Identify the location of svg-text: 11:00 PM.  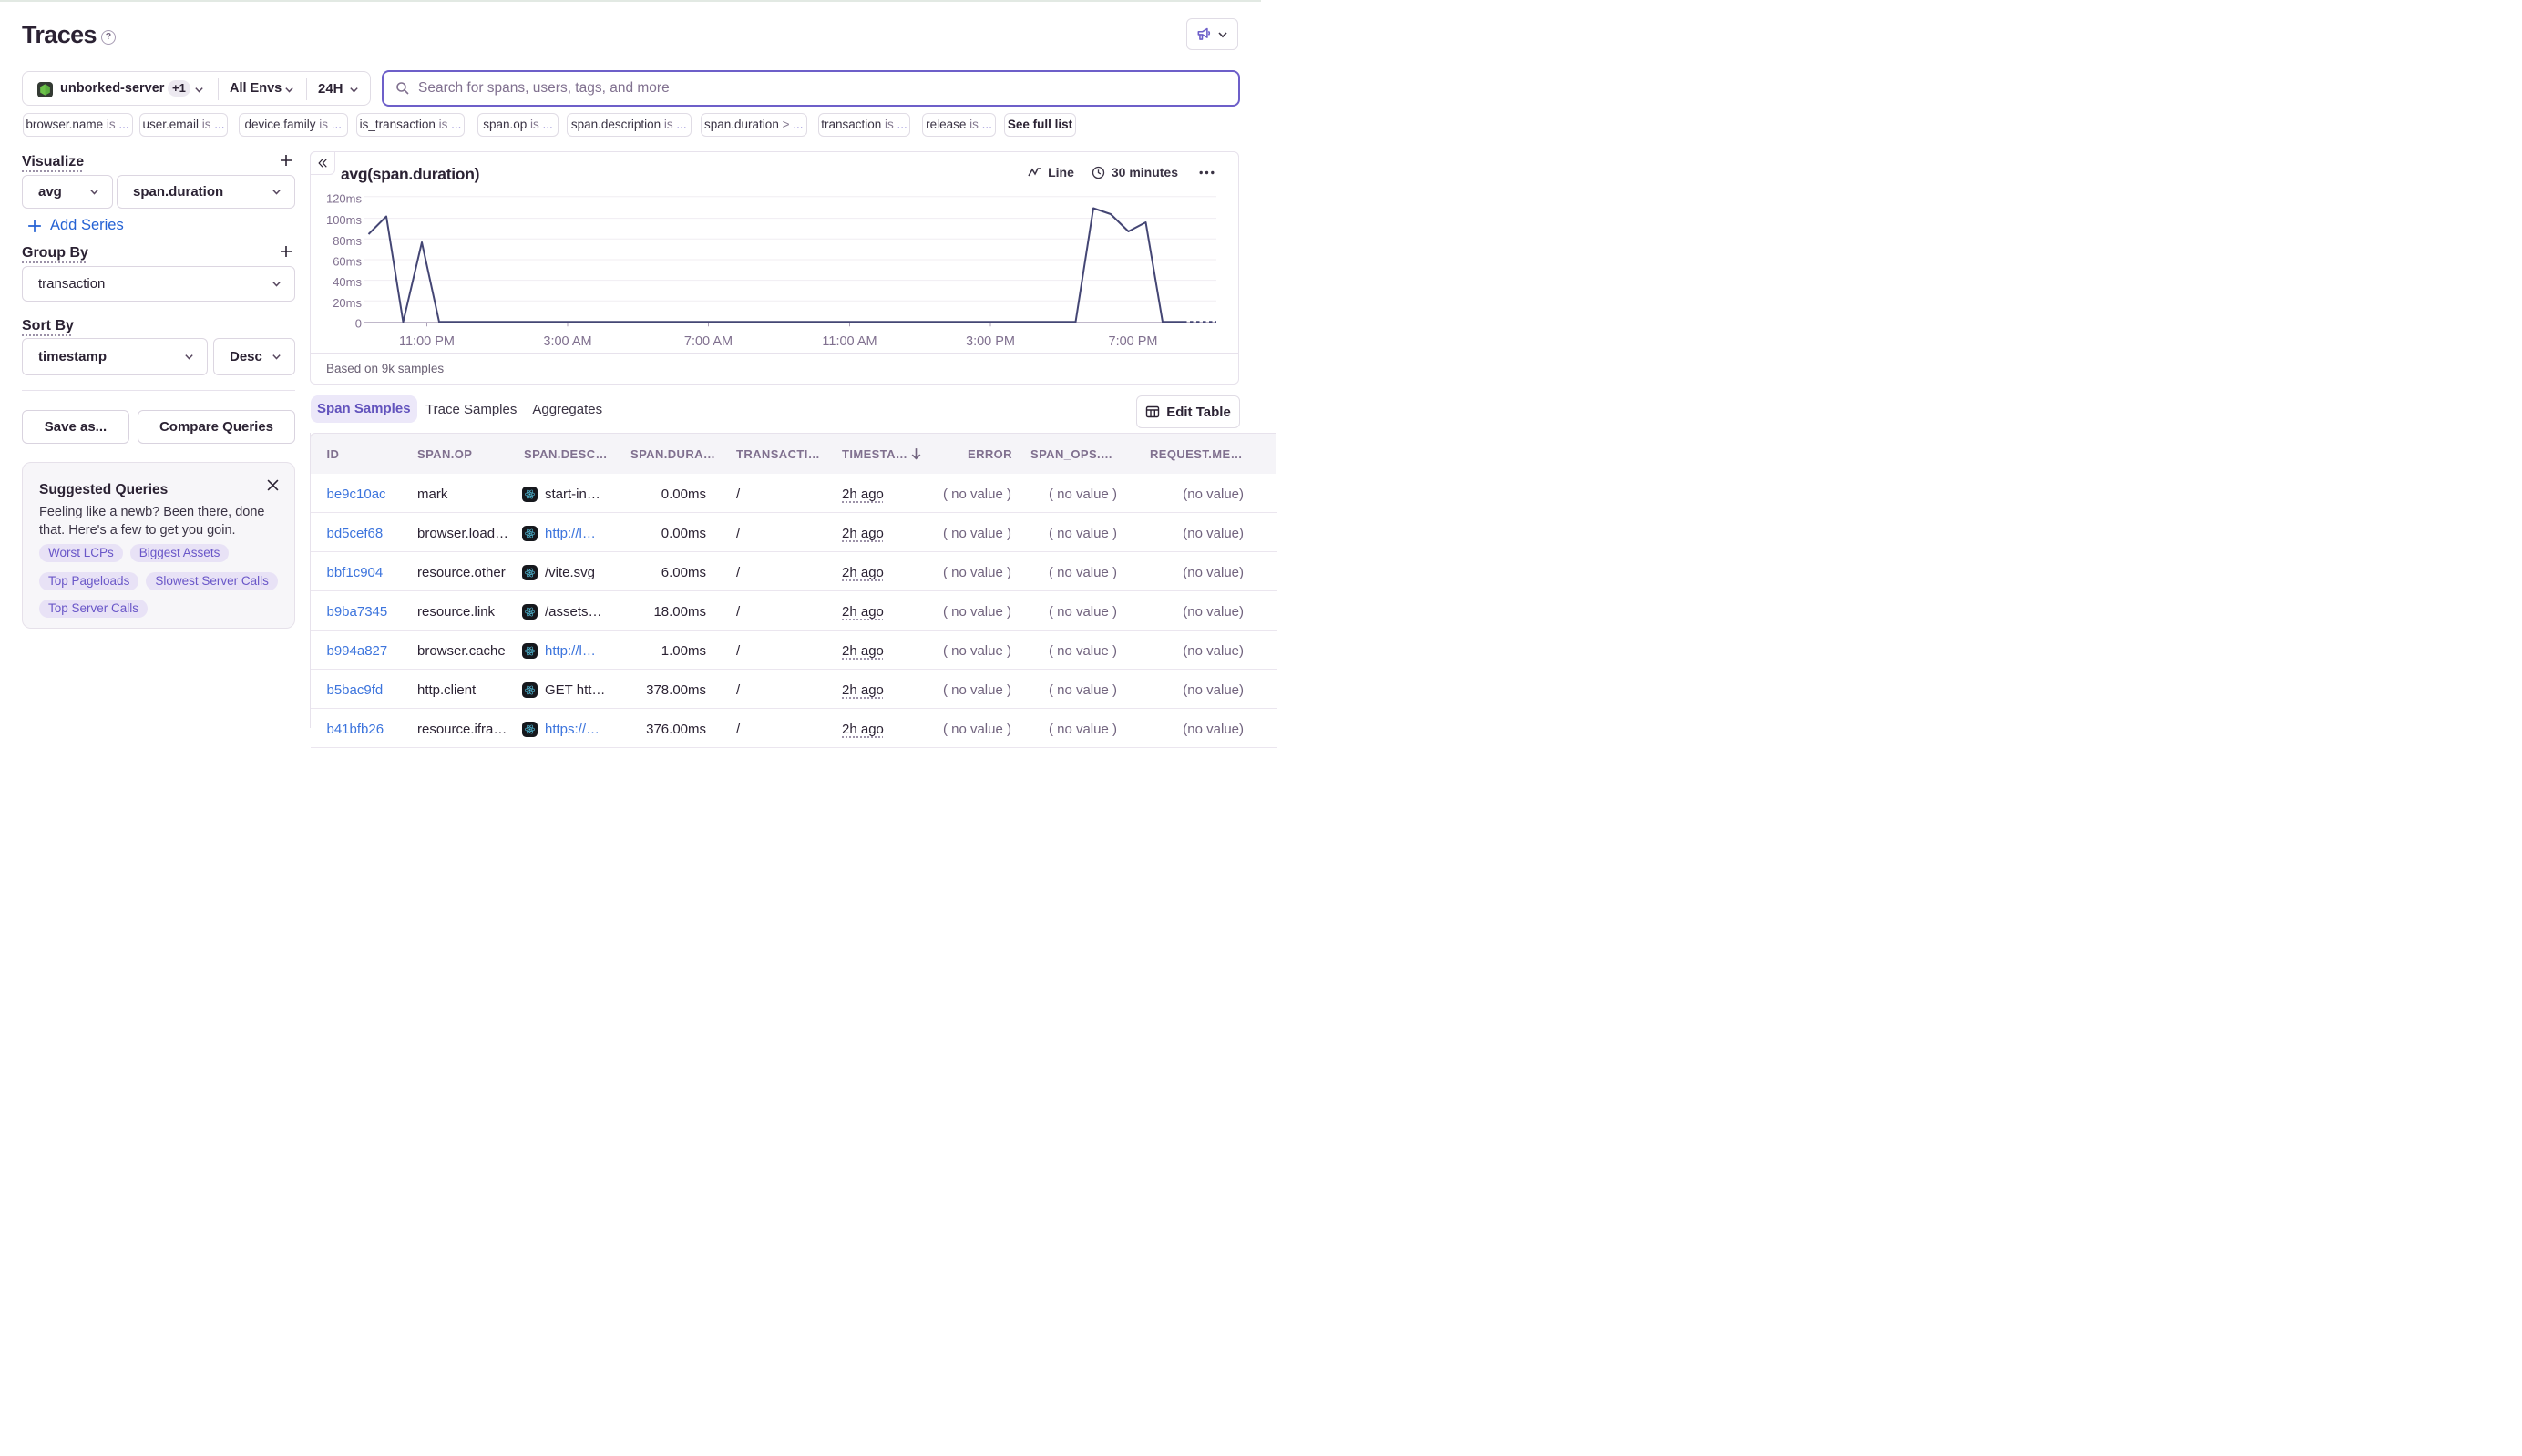
(427, 339).